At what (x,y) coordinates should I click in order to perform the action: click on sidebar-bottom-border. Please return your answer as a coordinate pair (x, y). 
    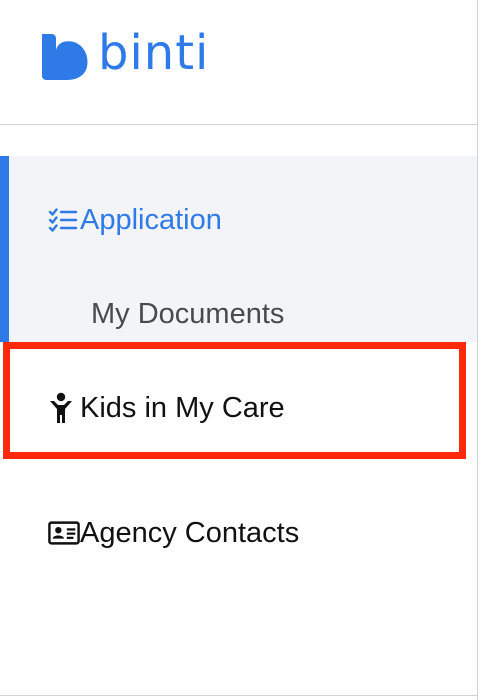
    Looking at the image, I should click on (239, 695).